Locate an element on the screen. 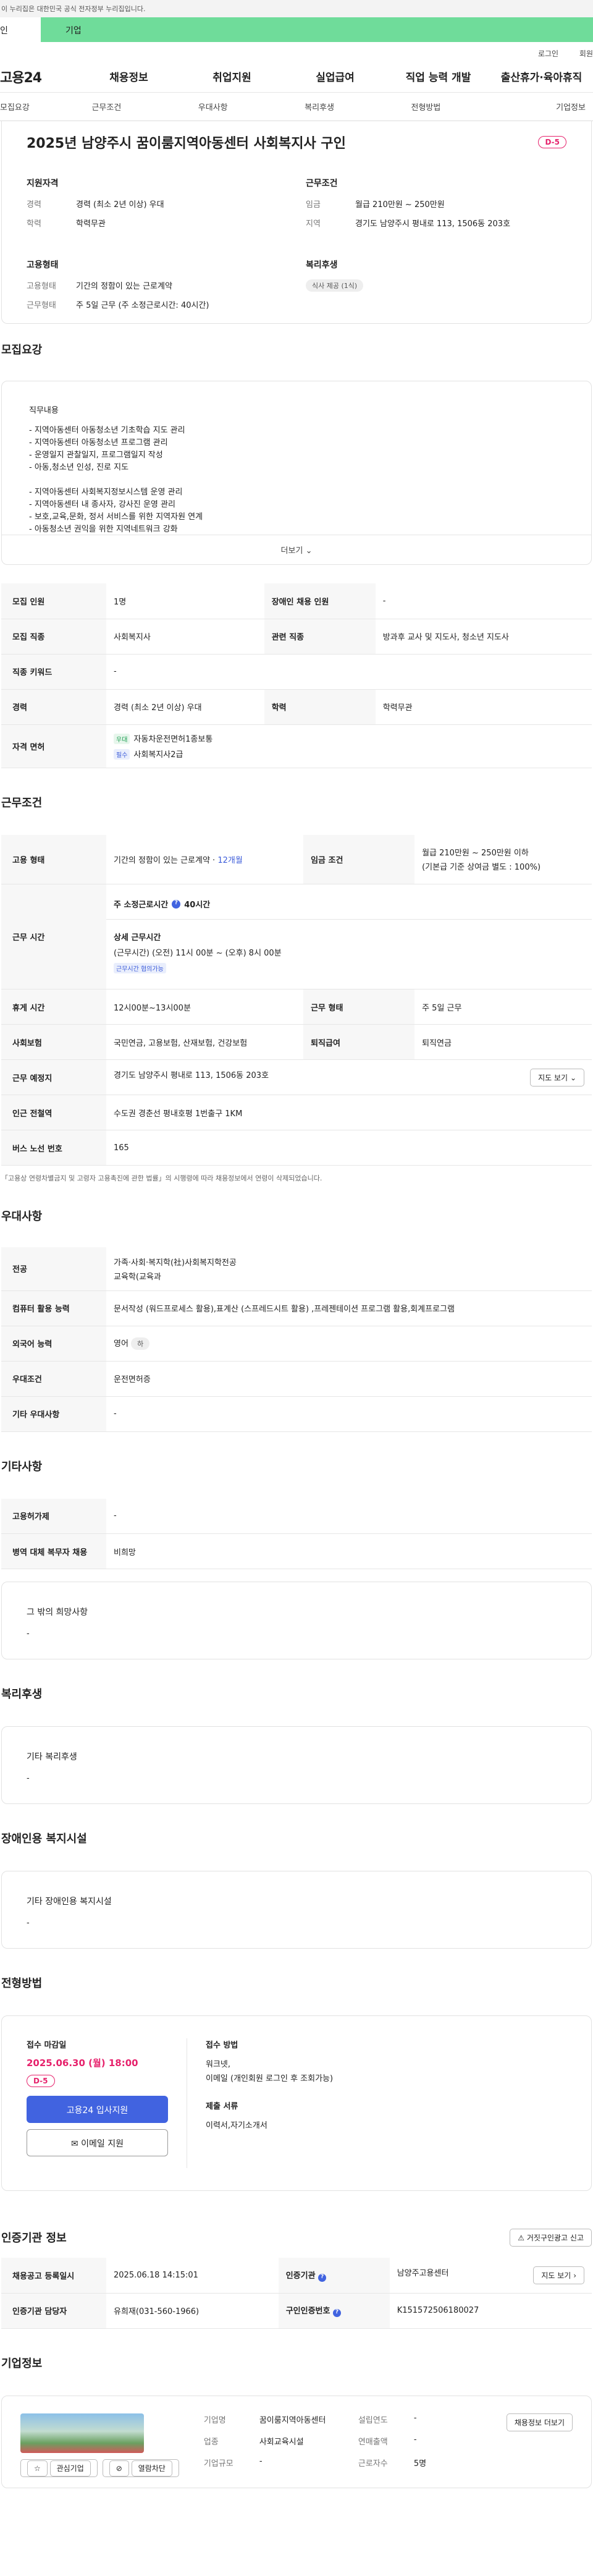 The height and width of the screenshot is (2576, 593). label: 고용형태 is located at coordinates (41, 286).